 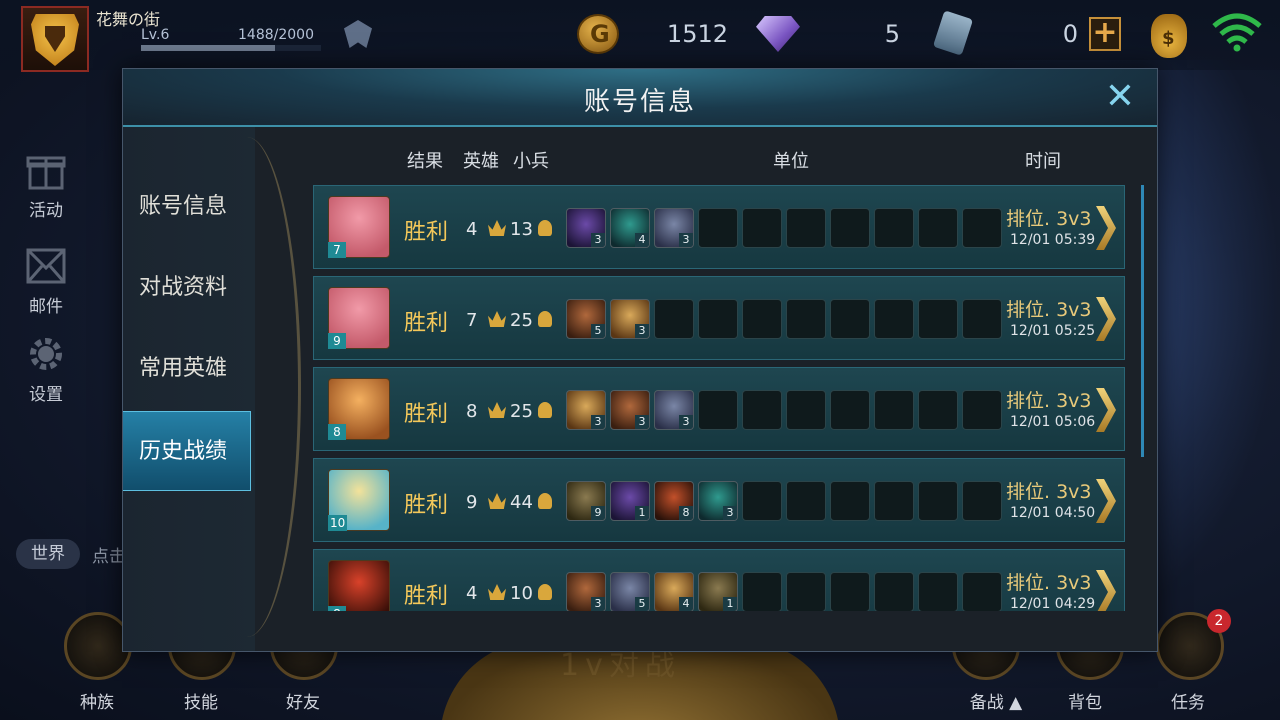 What do you see at coordinates (586, 228) in the screenshot?
I see `purple-dragon-unit-slot: 3` at bounding box center [586, 228].